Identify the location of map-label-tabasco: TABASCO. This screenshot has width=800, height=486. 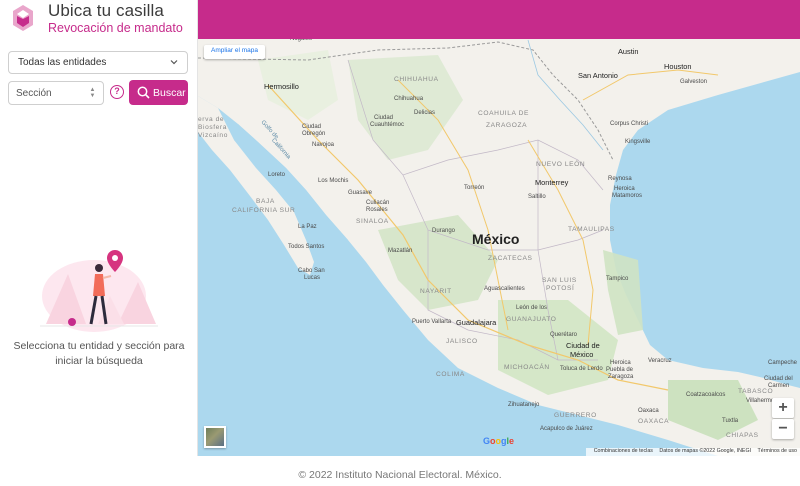
(756, 391).